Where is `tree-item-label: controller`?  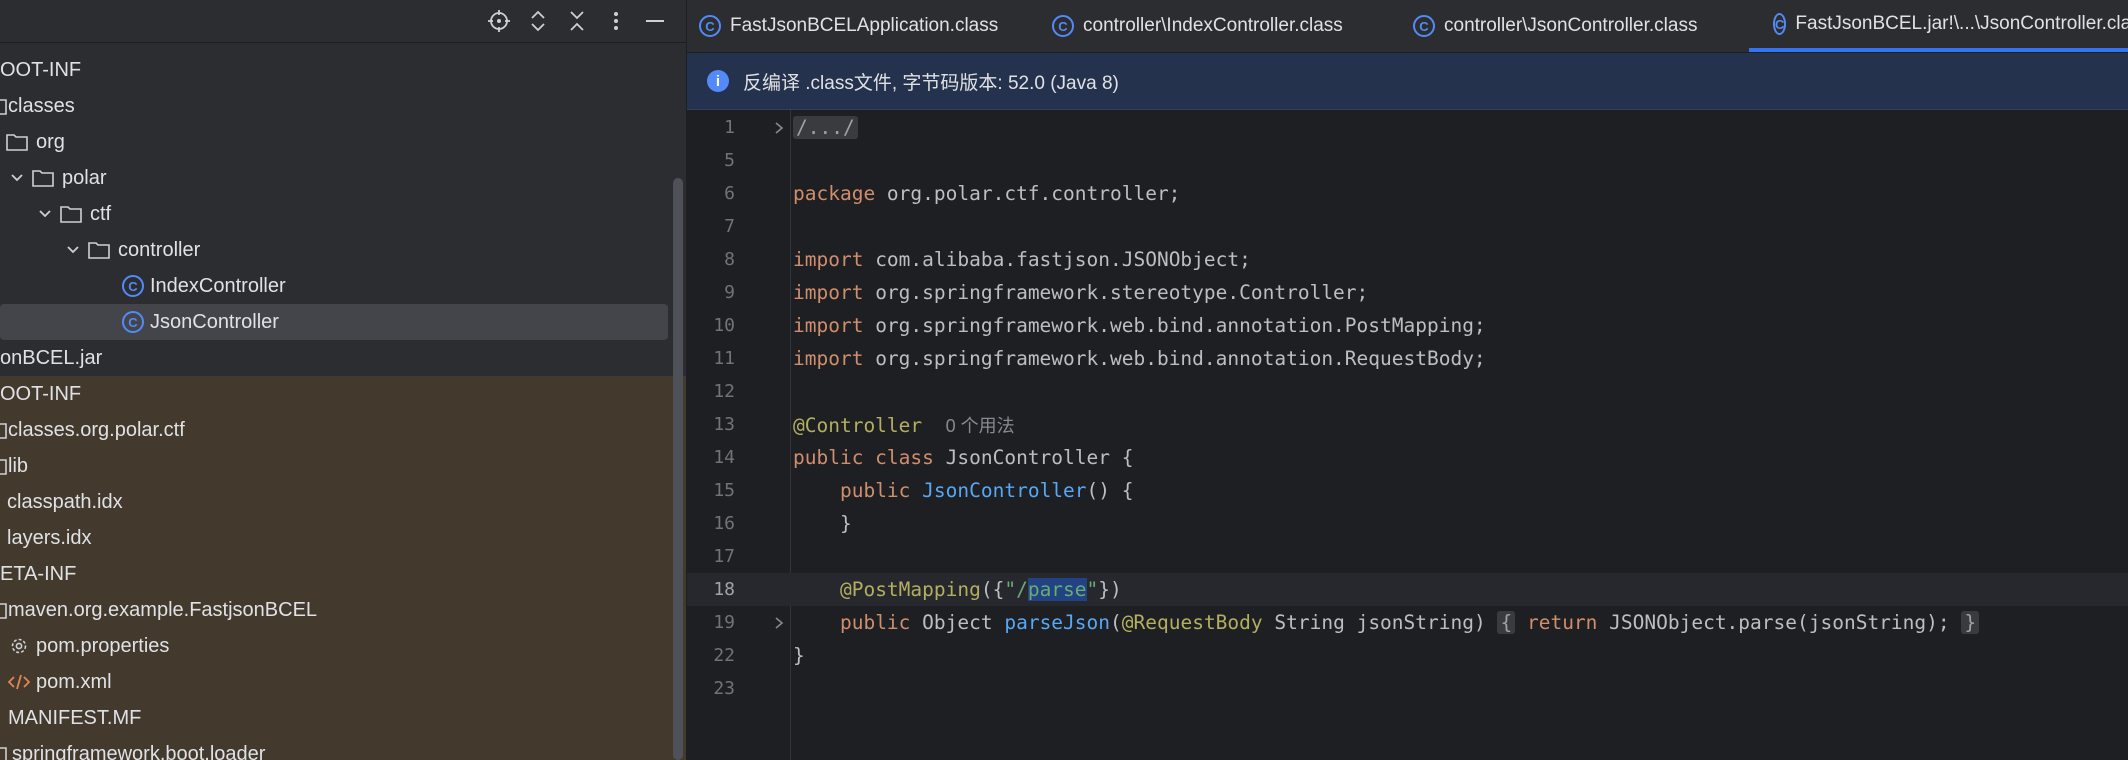
tree-item-label: controller is located at coordinates (159, 249).